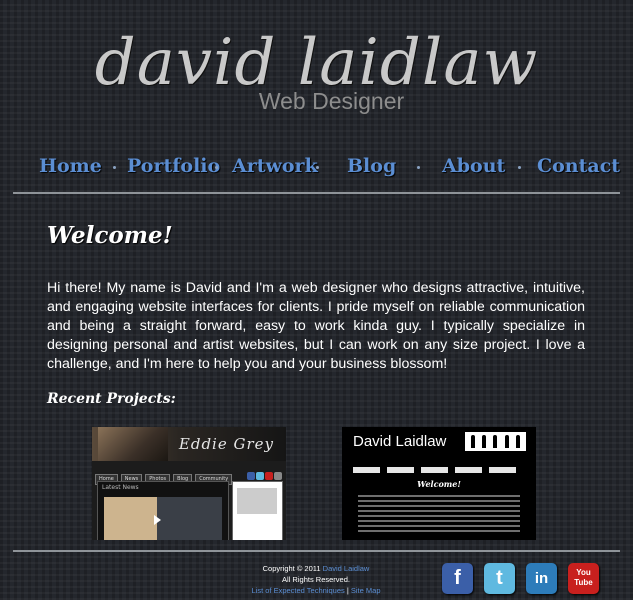  I want to click on thumbnail-news-panel: Latest News, so click(163, 510).